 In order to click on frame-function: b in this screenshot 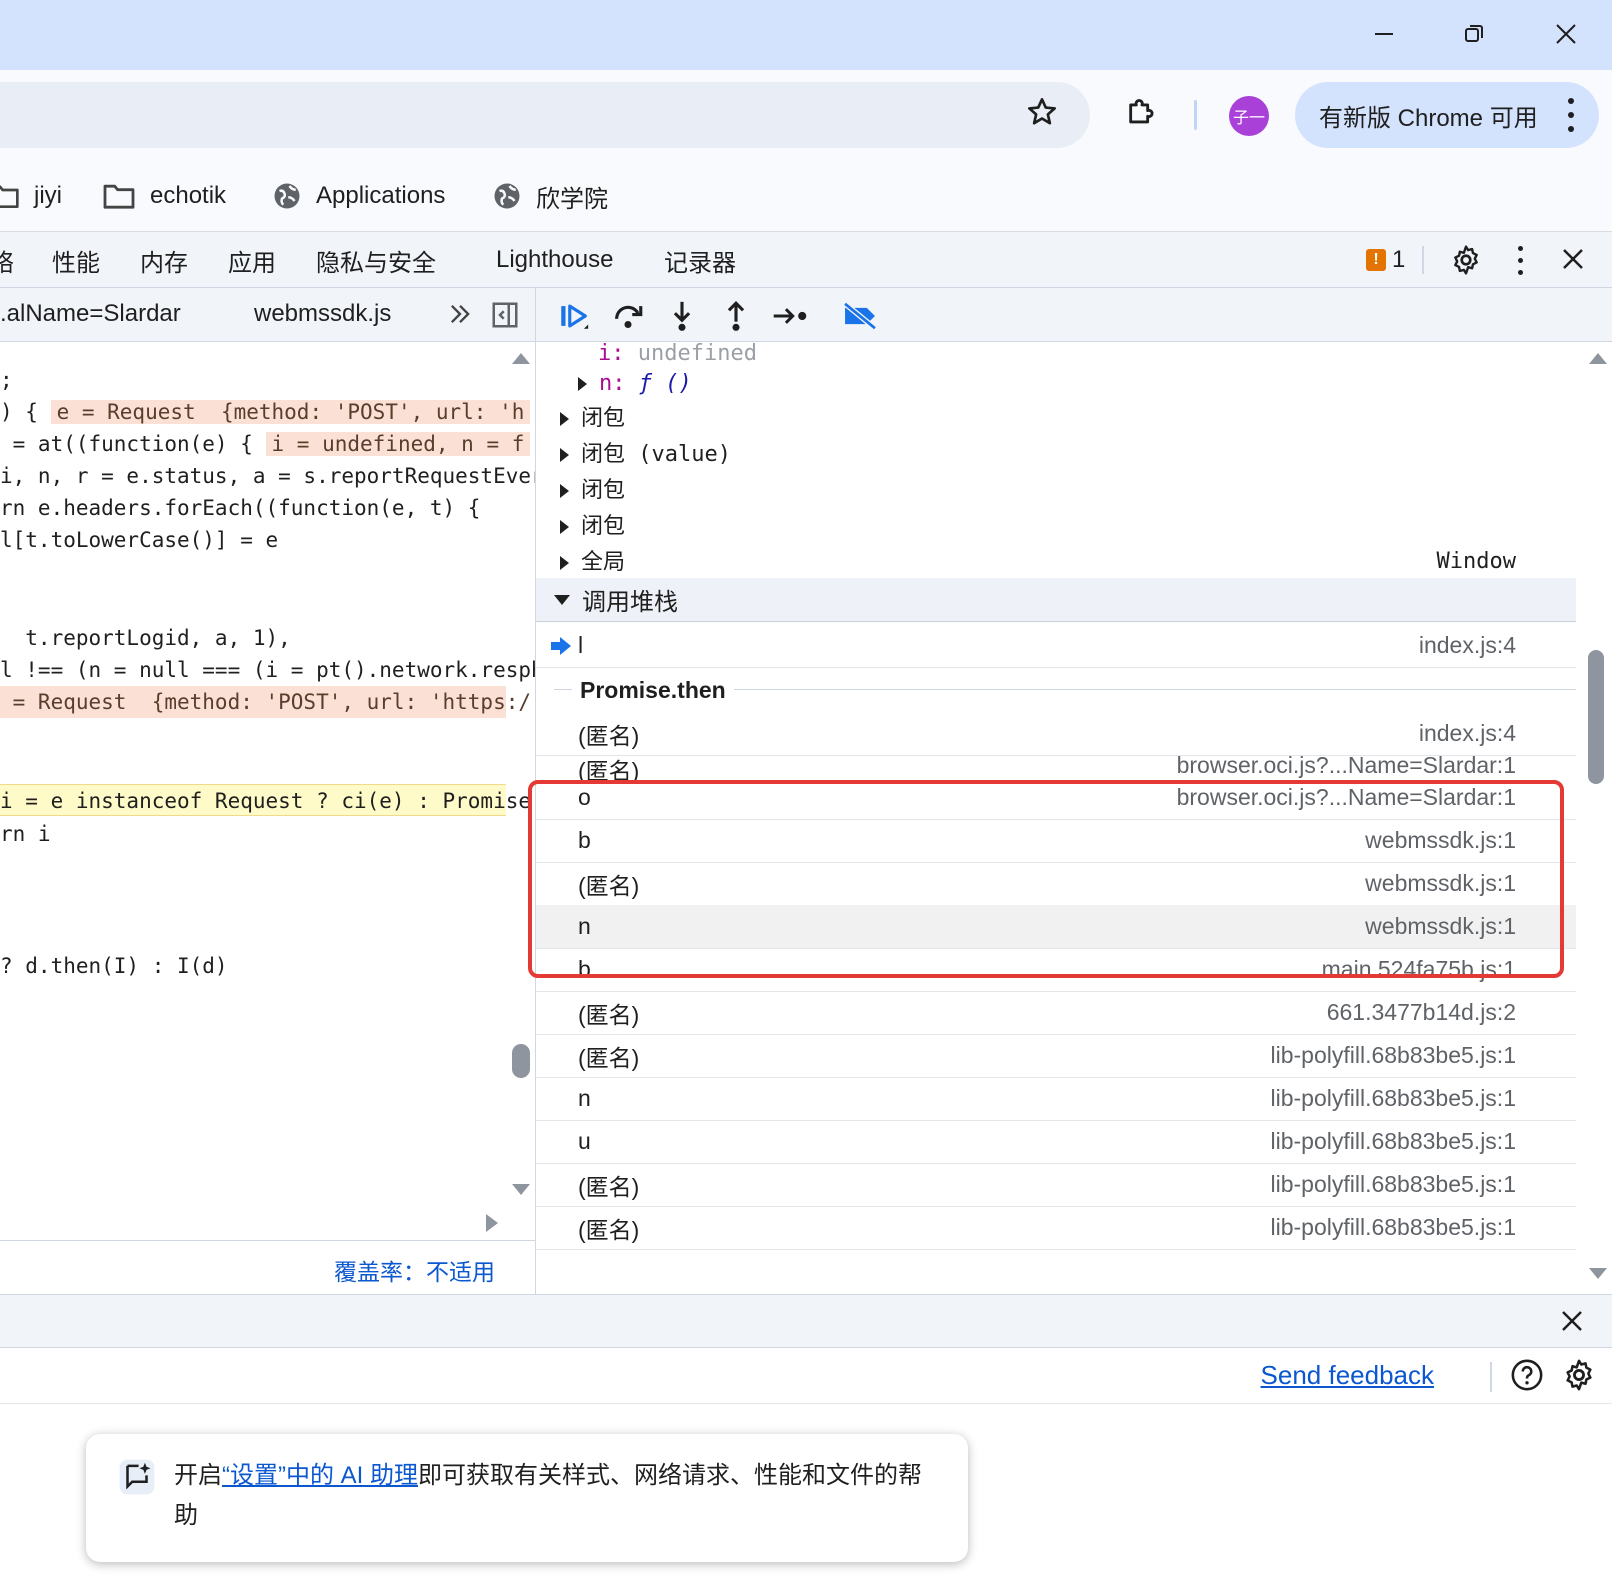, I will do `click(584, 840)`.